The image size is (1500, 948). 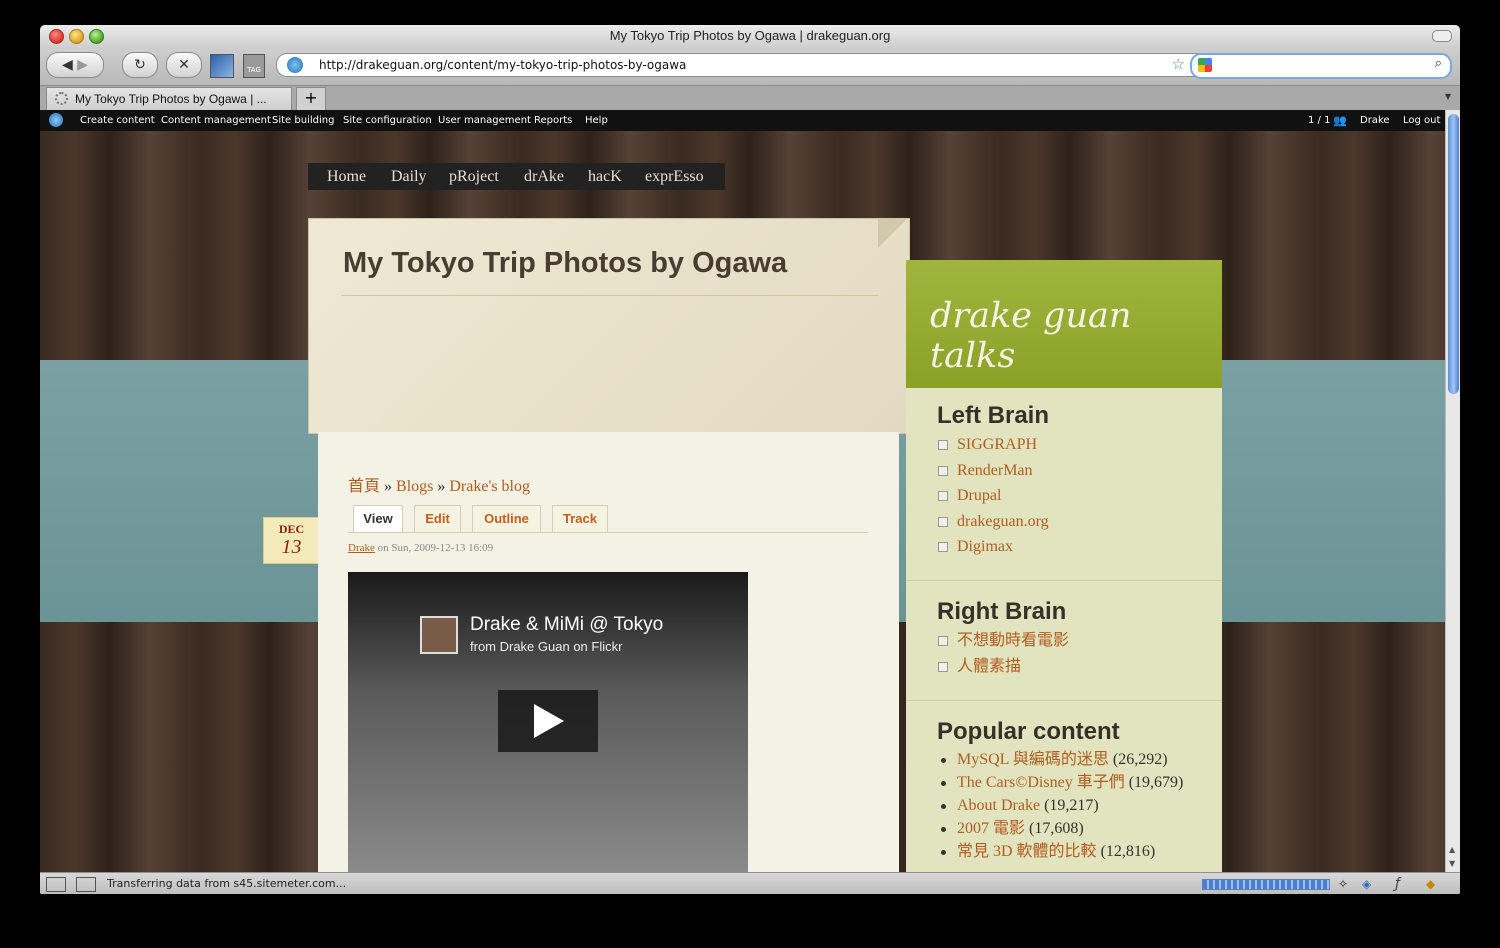 I want to click on list-item: SIGGRAPH, so click(x=993, y=445).